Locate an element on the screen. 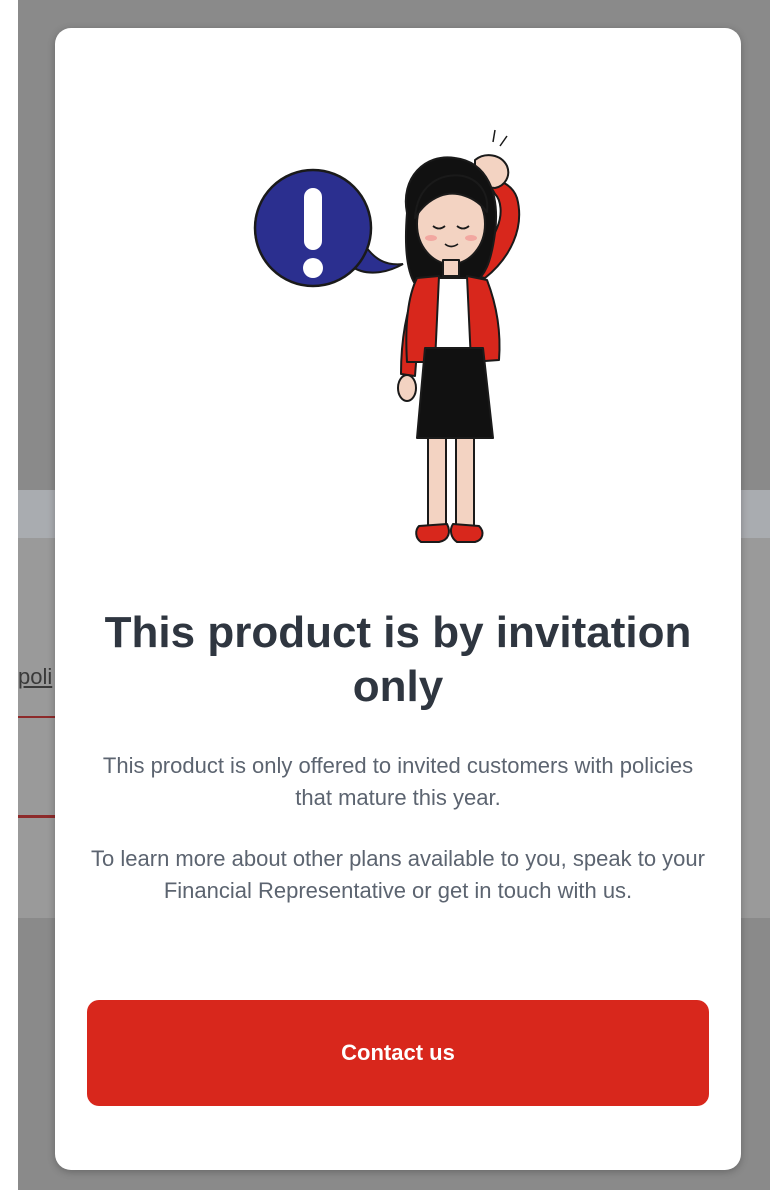  modal-title: This product is by invitation only is located at coordinates (398, 659).